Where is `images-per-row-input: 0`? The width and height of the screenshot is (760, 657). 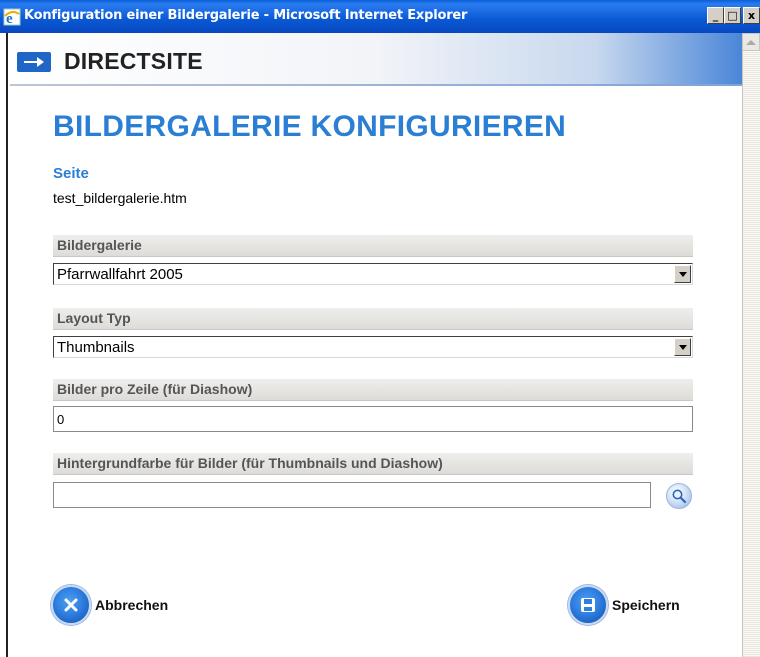 images-per-row-input: 0 is located at coordinates (373, 419).